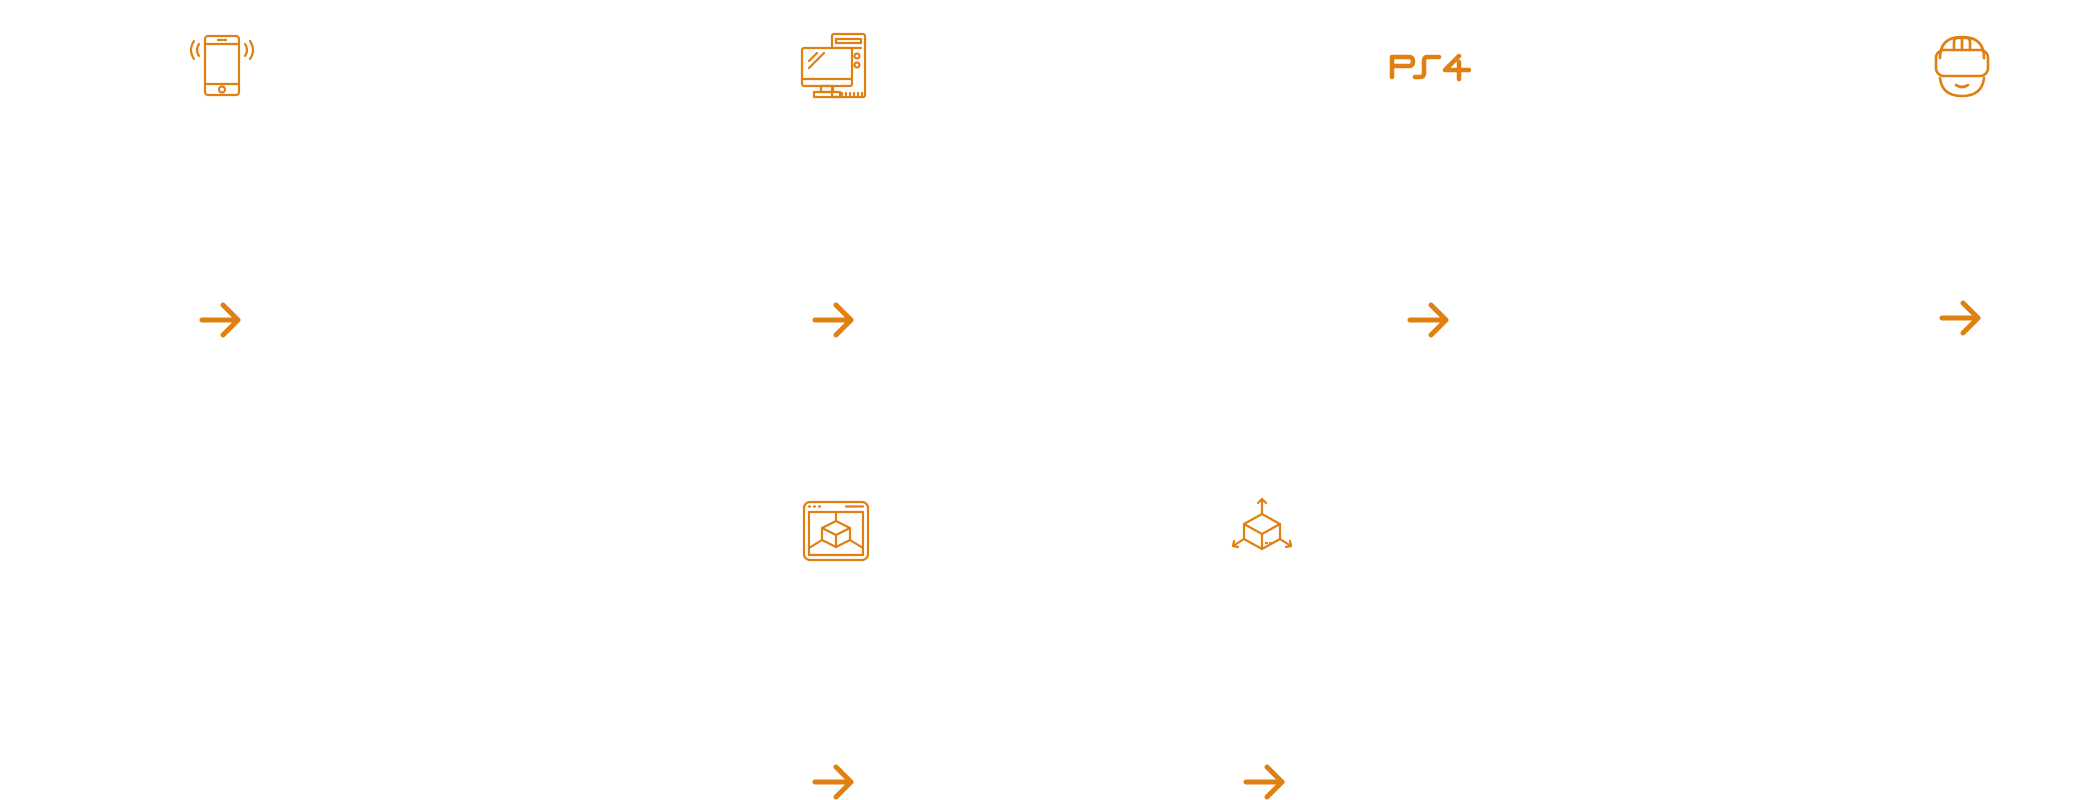 The image size is (2090, 800). I want to click on 3d-model-window-arrow-icon, so click(834, 781).